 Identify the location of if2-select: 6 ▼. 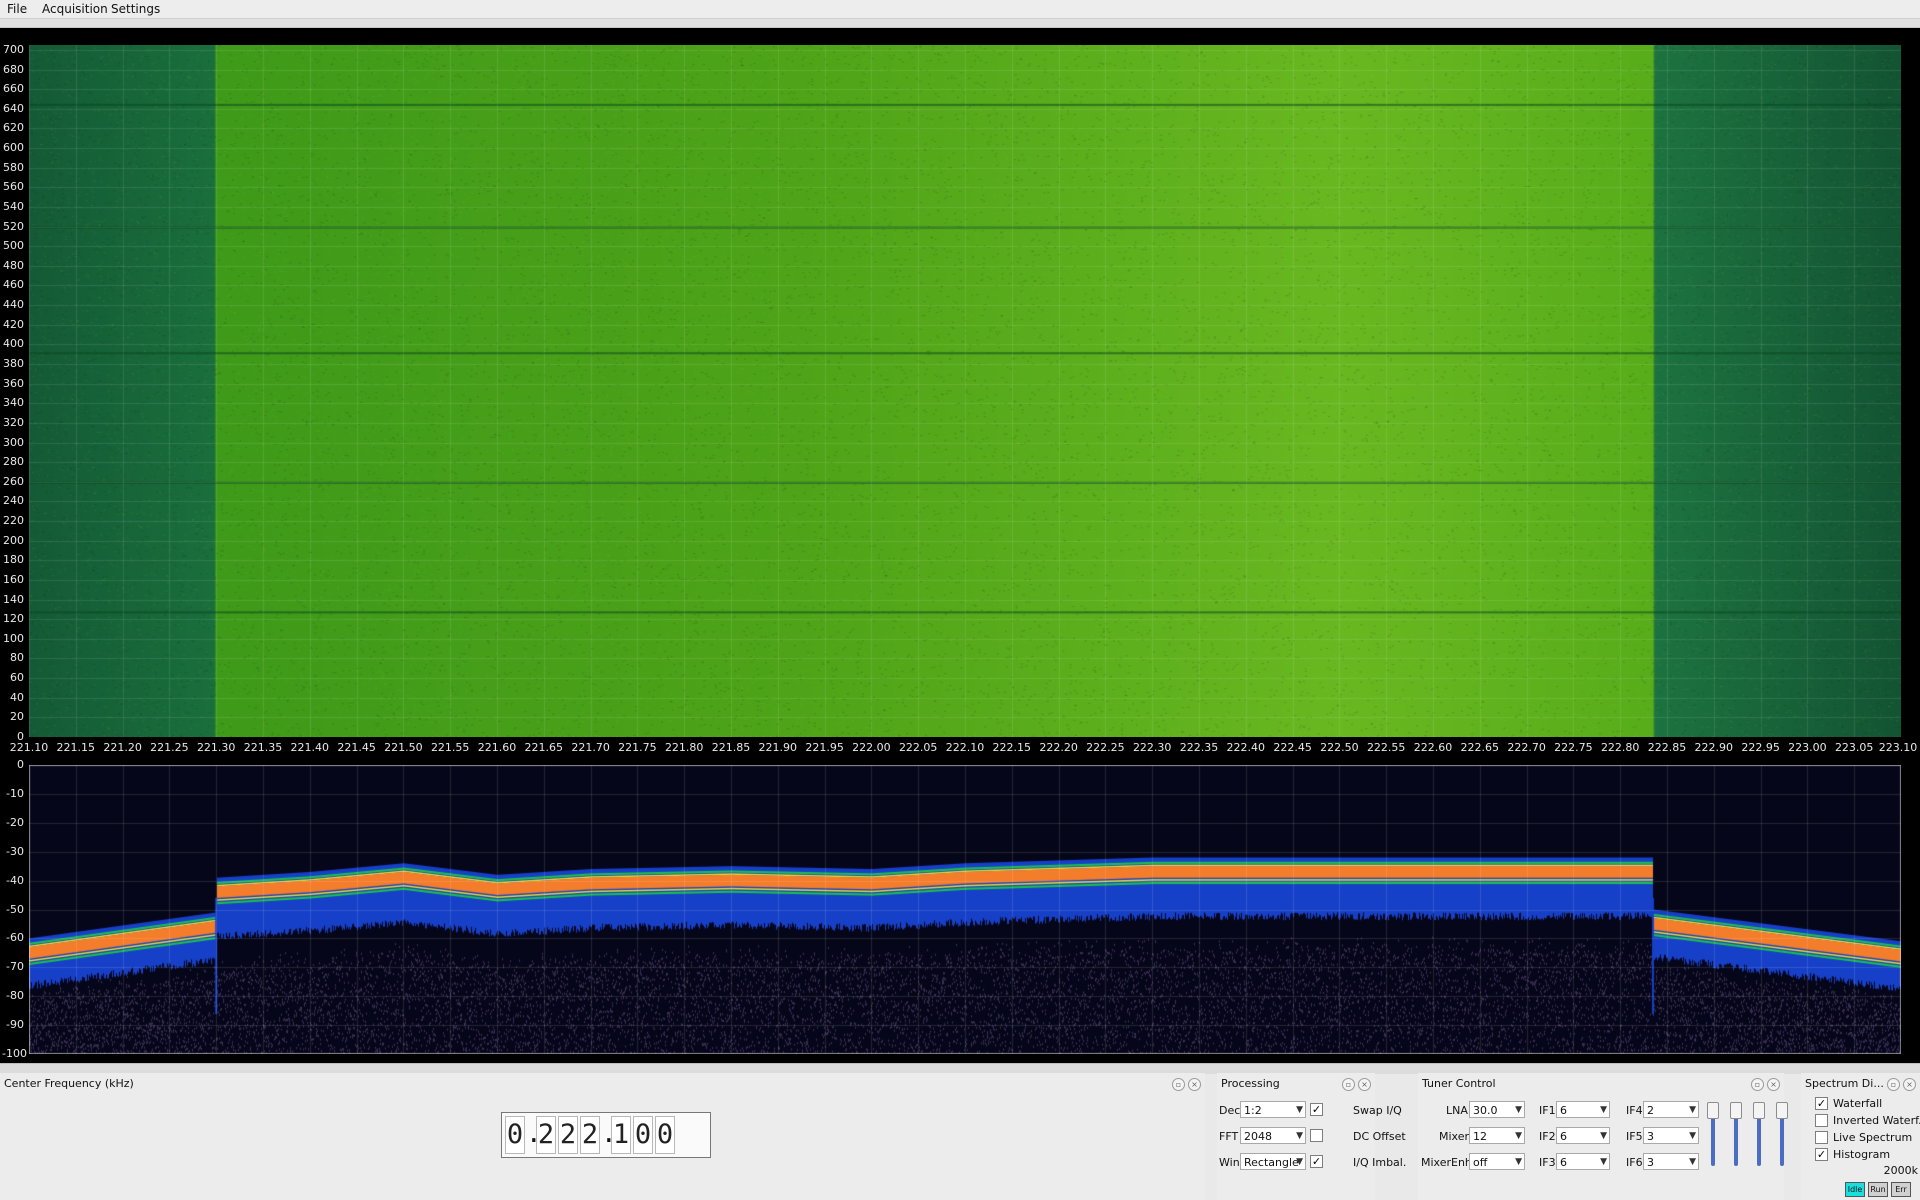
(1583, 1135).